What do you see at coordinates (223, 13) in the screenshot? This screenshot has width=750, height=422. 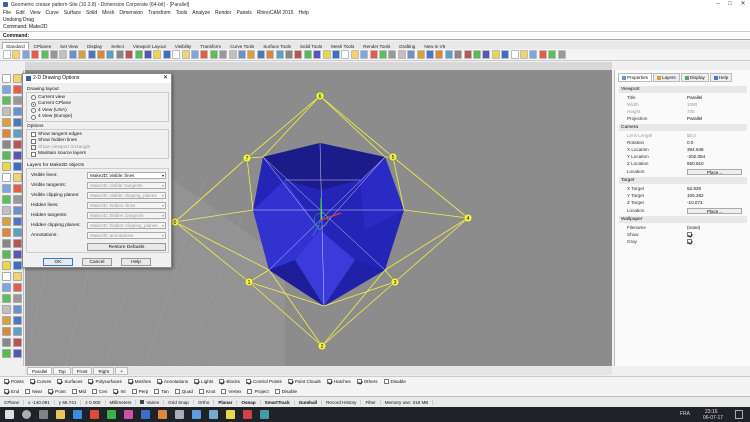 I see `menu-item: Render` at bounding box center [223, 13].